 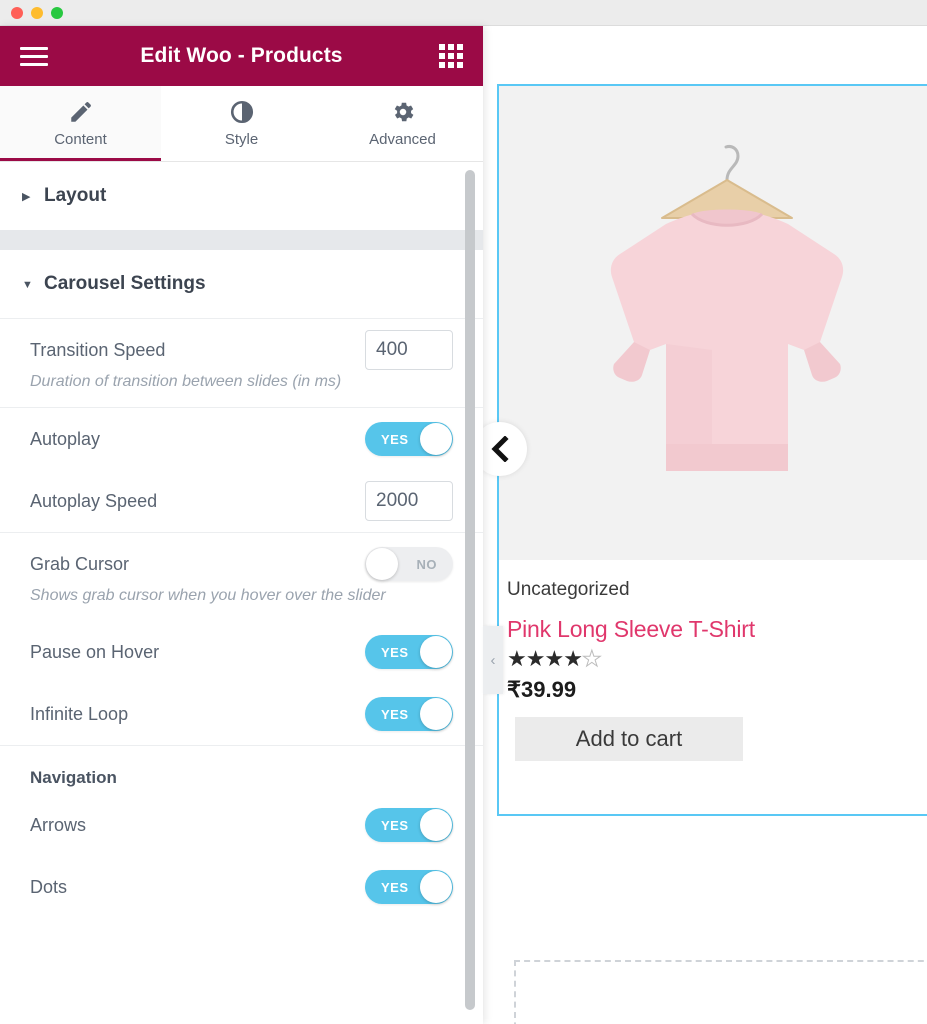 What do you see at coordinates (33, 196) in the screenshot?
I see `chevron-right-icon` at bounding box center [33, 196].